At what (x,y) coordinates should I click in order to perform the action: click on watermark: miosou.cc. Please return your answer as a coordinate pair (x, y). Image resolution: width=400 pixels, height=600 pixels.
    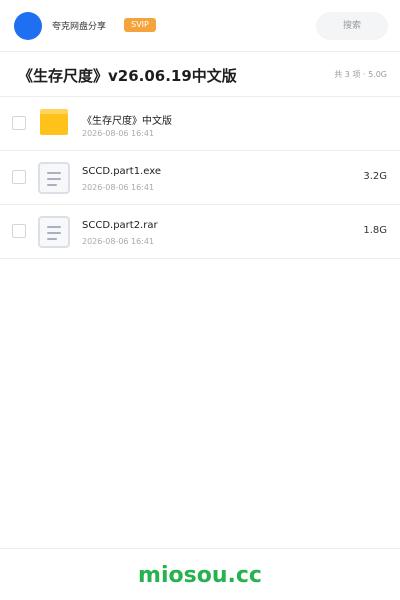
    Looking at the image, I should click on (200, 575).